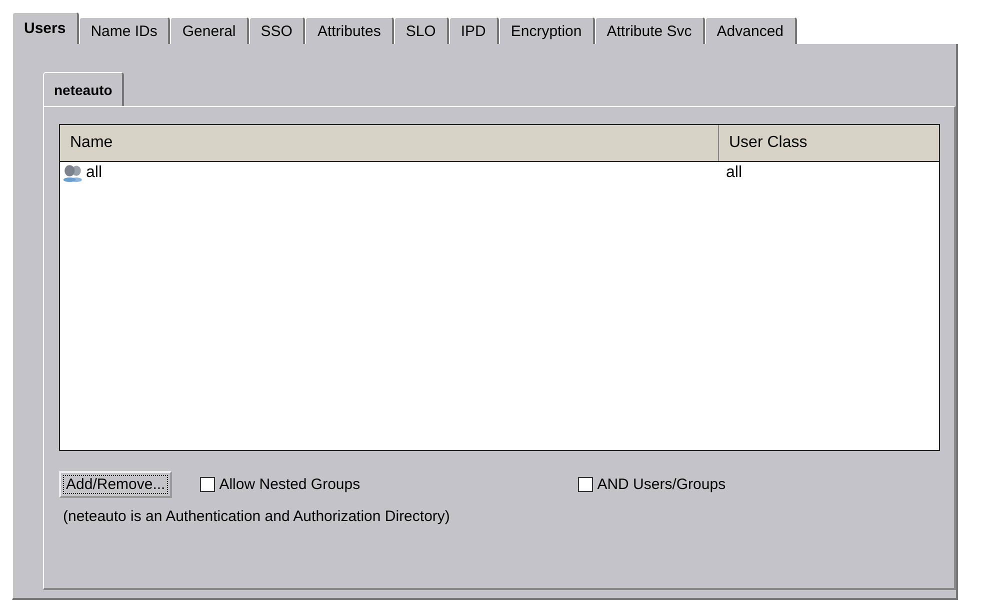 The image size is (989, 606). Describe the element at coordinates (256, 516) in the screenshot. I see `note-text: (neteauto is an Authentication and Authorization Directory)` at that location.